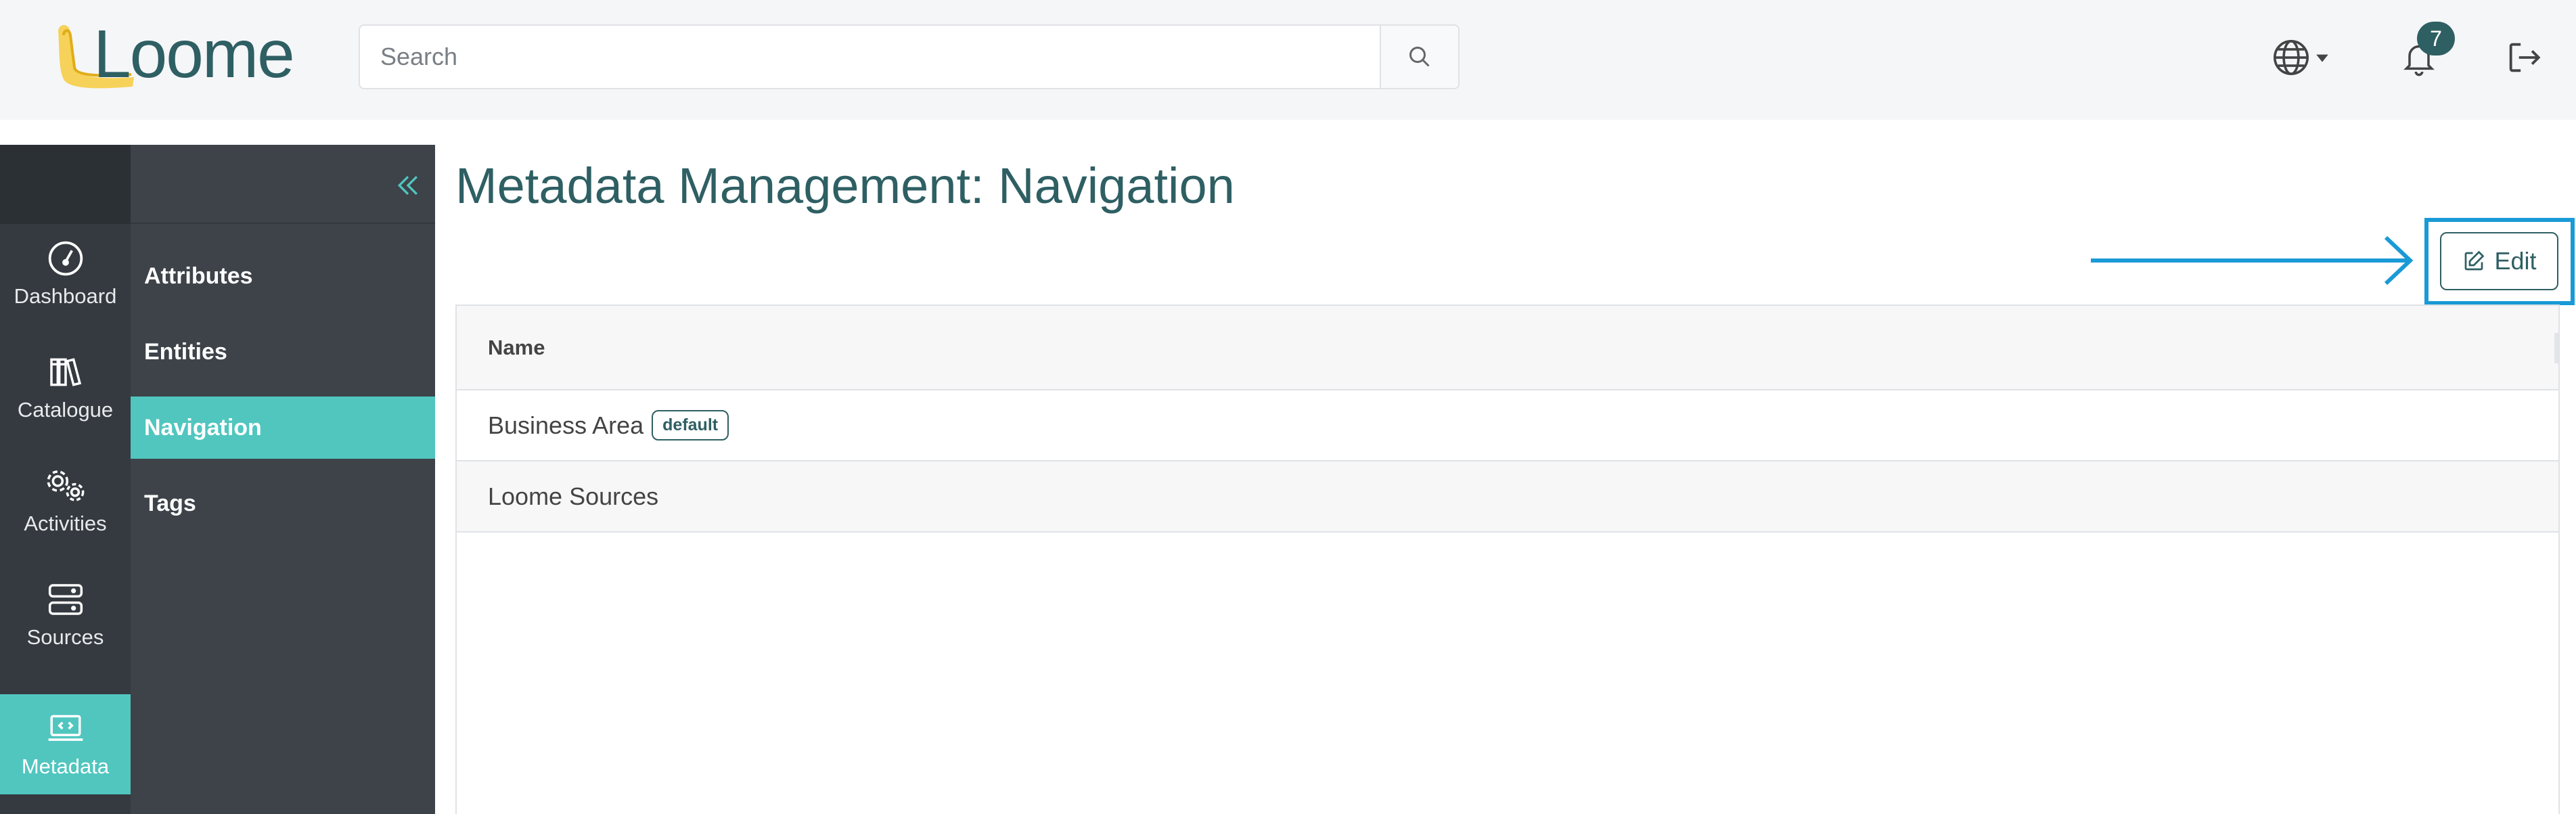  I want to click on table-row: Business Area default, so click(1508, 425).